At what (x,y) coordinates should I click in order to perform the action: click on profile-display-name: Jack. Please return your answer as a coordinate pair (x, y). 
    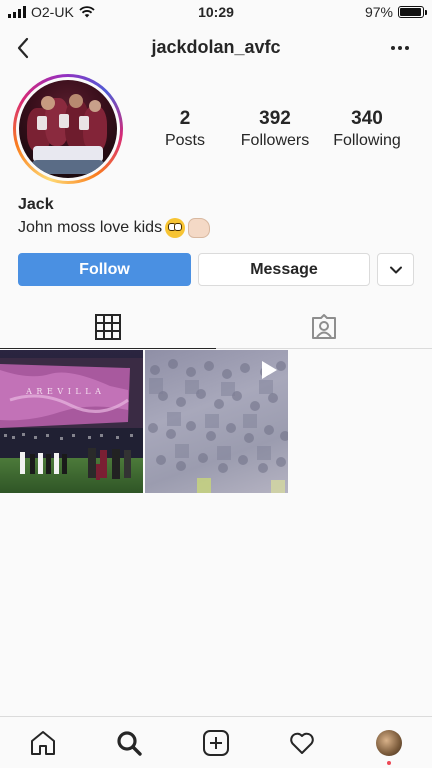
    Looking at the image, I should click on (36, 204).